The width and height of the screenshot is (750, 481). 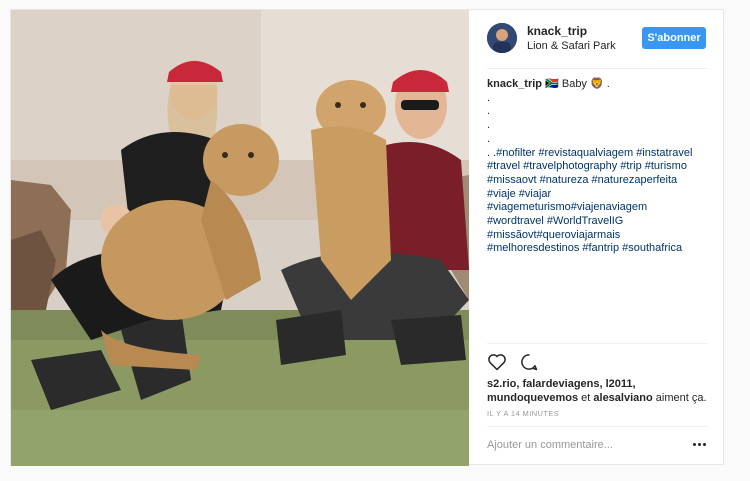 I want to click on username-link: knack_trip, so click(x=557, y=31).